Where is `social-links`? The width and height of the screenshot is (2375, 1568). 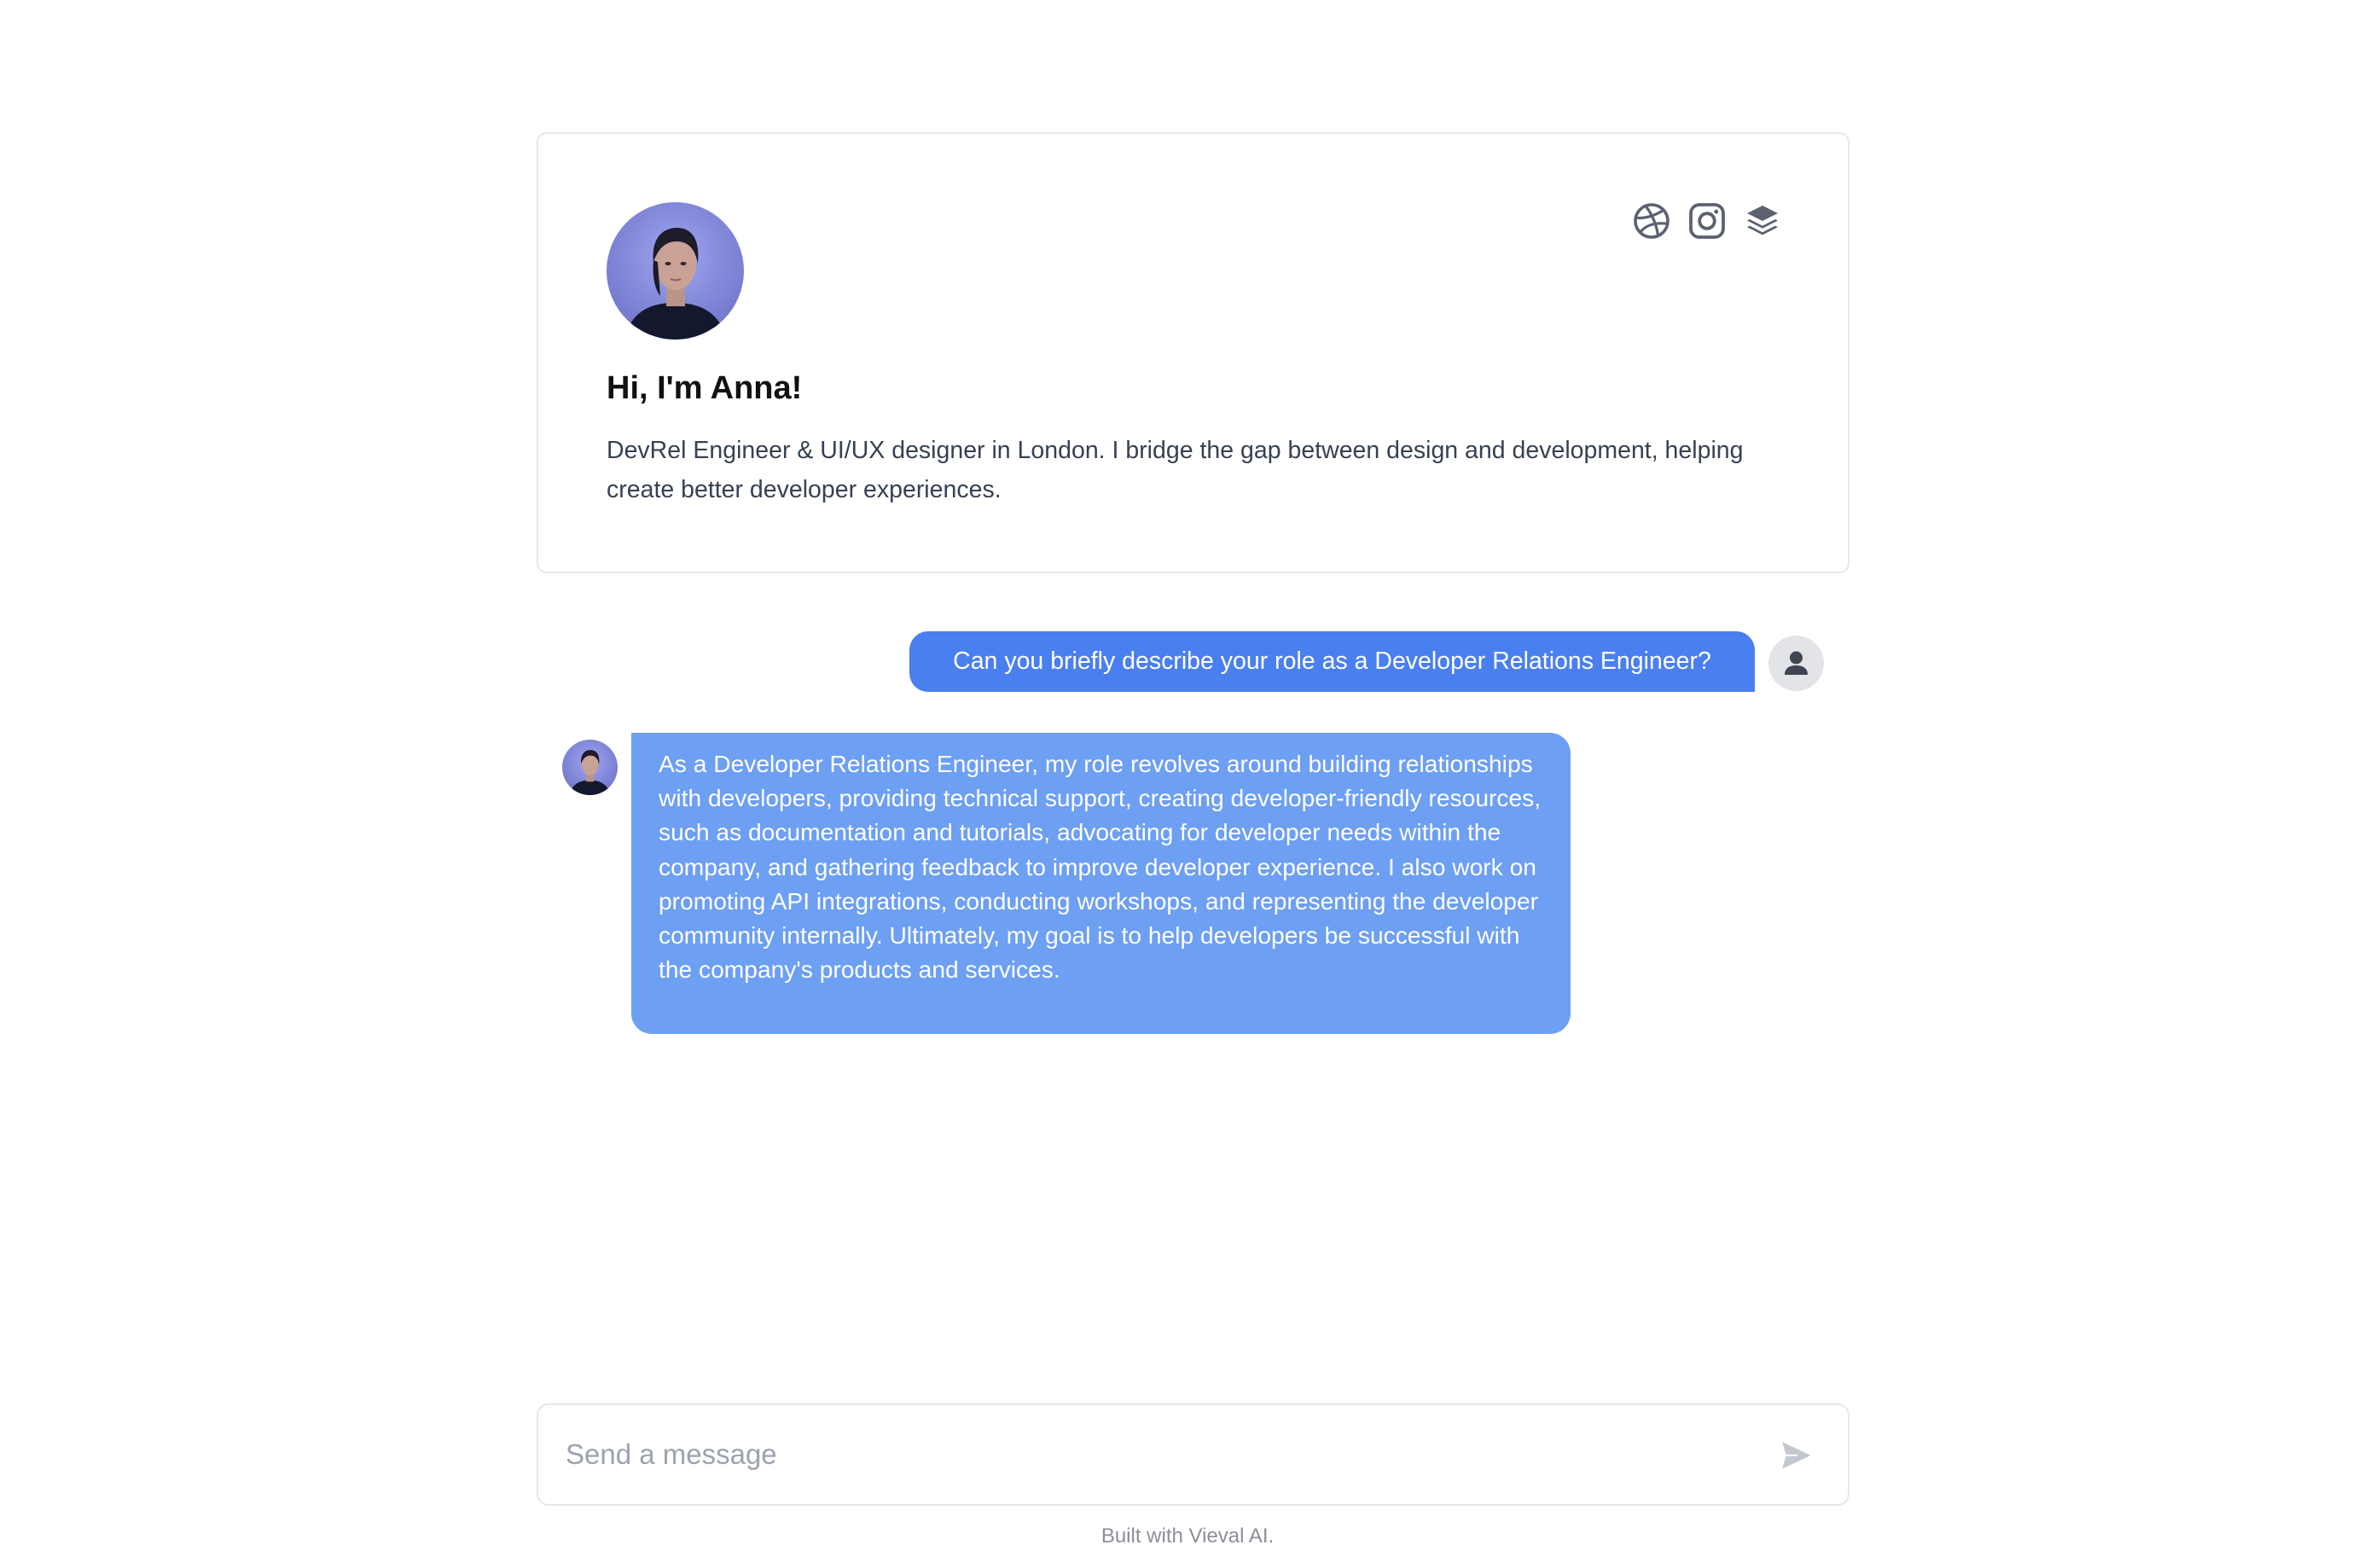 social-links is located at coordinates (1707, 220).